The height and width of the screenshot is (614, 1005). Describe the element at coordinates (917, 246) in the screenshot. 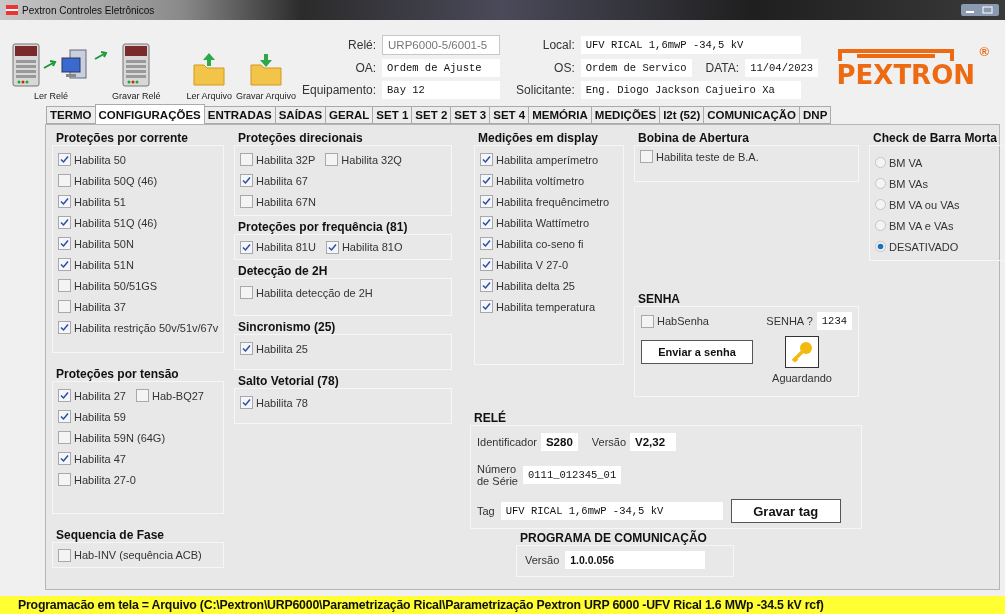

I see `radio-button: DESATIVADO` at that location.